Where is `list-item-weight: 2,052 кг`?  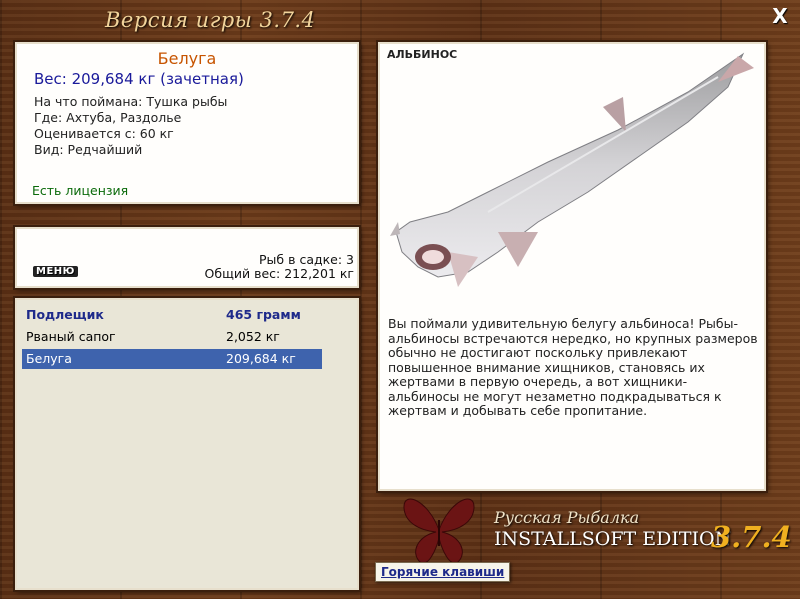
list-item-weight: 2,052 кг is located at coordinates (253, 336).